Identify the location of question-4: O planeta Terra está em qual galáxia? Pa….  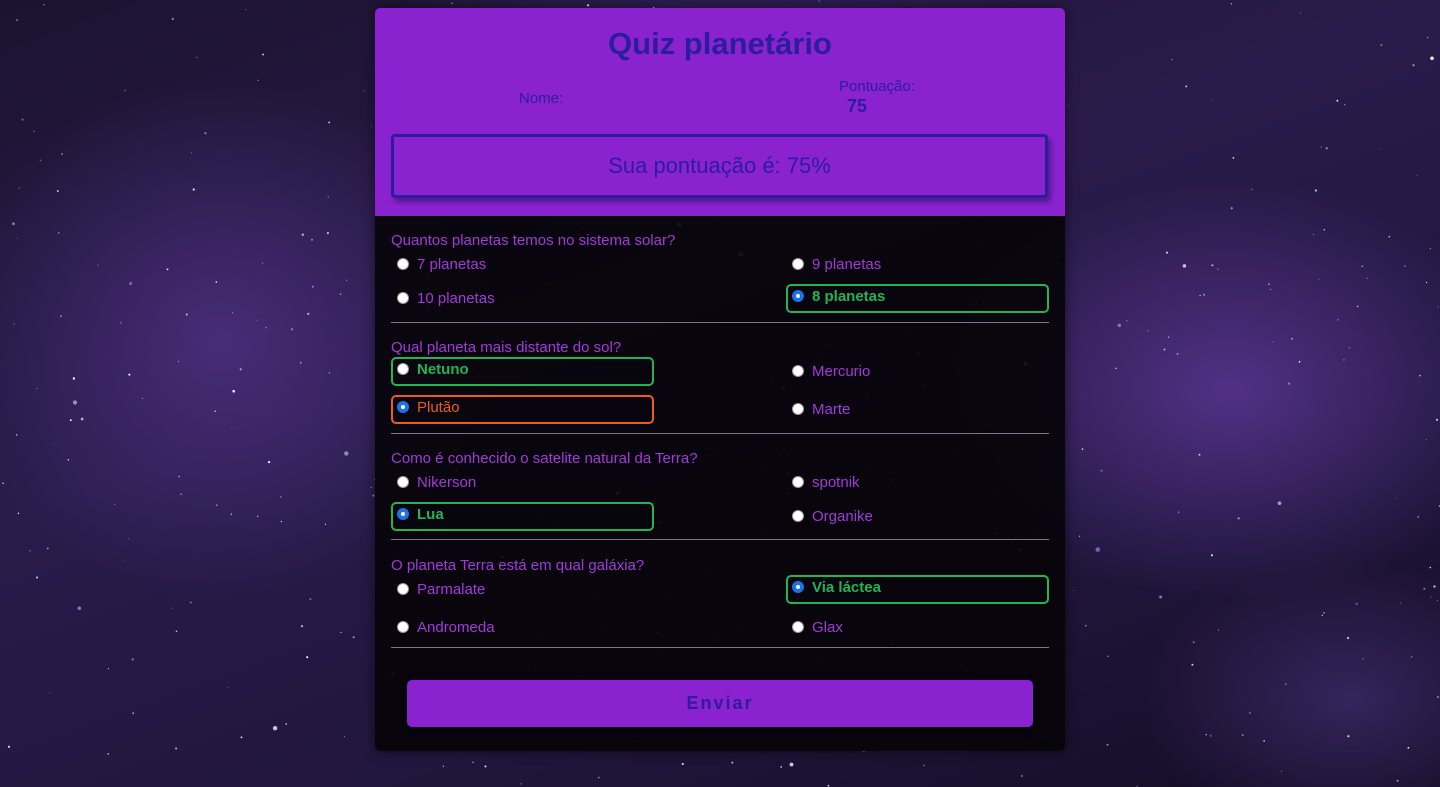
(720, 602).